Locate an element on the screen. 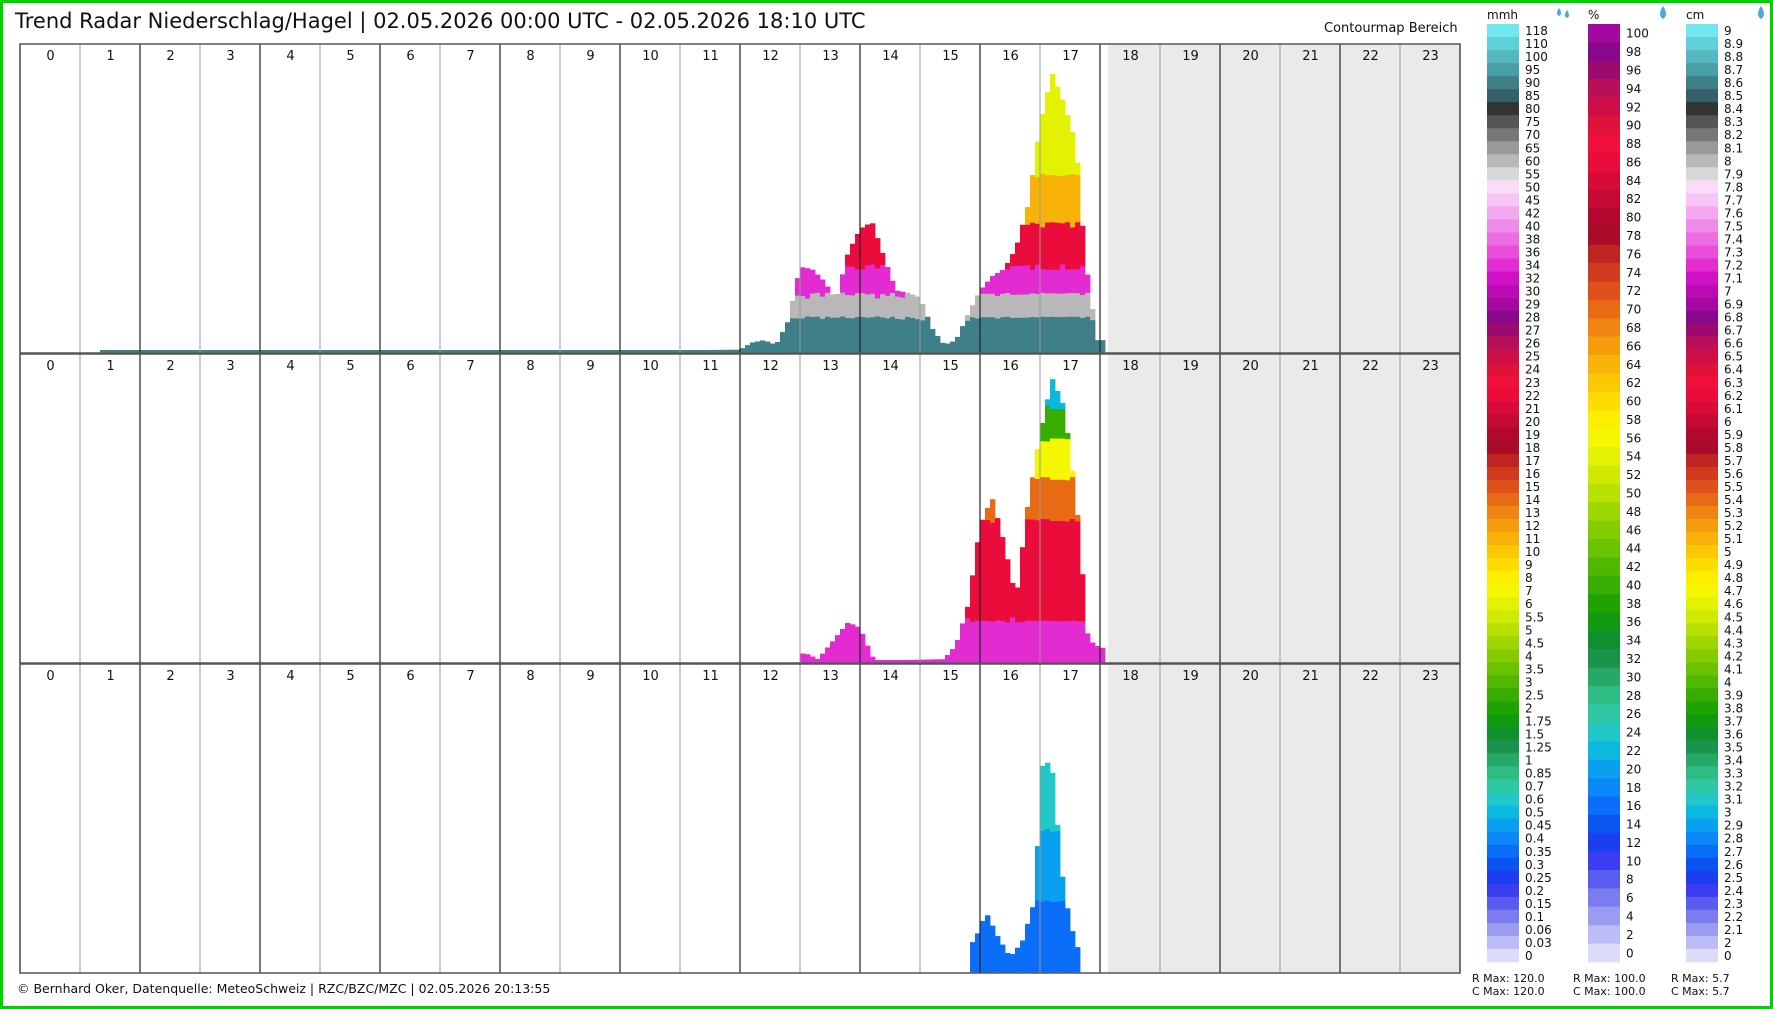 The width and height of the screenshot is (1773, 1009). legend-label: 70 is located at coordinates (1532, 135).